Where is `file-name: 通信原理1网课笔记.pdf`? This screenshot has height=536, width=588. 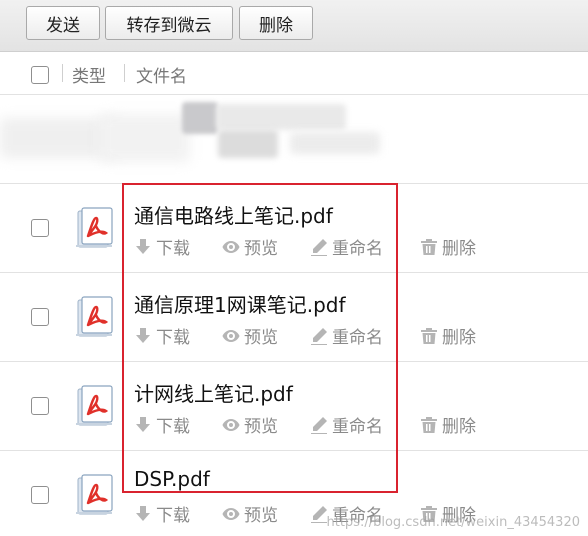 file-name: 通信原理1网课笔记.pdf is located at coordinates (240, 303).